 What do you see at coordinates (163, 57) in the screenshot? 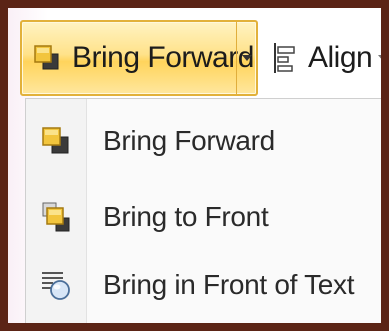
I see `bring-forward-label: Bring Forward` at bounding box center [163, 57].